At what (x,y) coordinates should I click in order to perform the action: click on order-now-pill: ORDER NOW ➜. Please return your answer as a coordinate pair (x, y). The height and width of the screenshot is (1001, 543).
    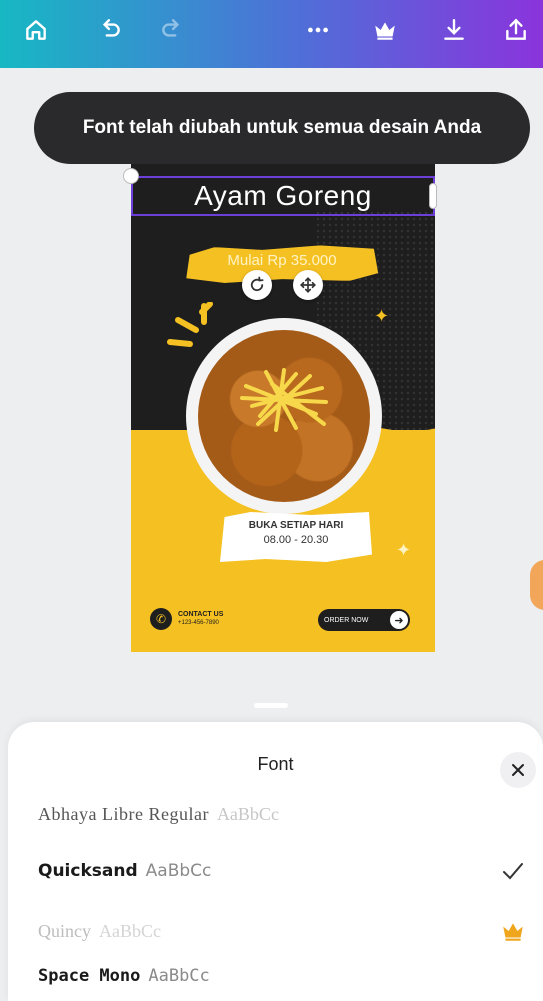
    Looking at the image, I should click on (364, 620).